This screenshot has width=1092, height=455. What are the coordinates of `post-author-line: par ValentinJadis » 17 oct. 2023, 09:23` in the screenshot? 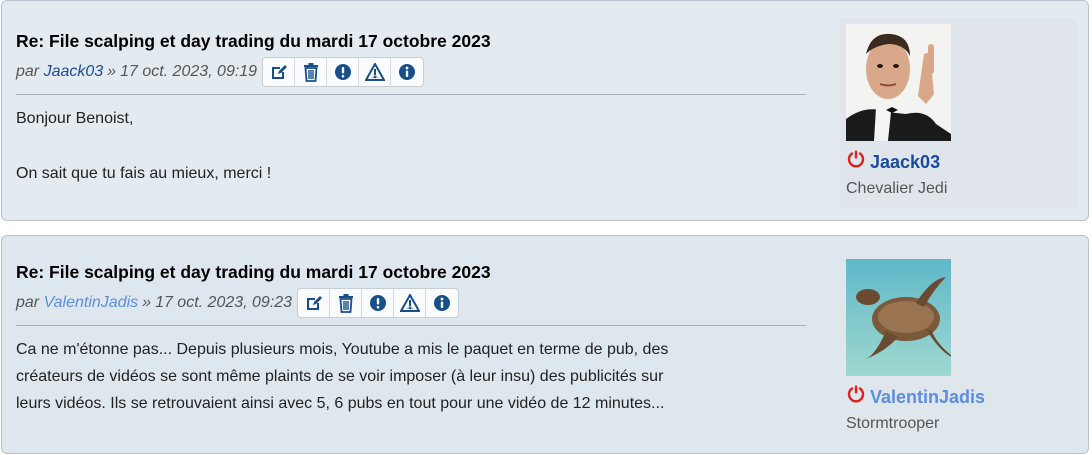 It's located at (411, 303).